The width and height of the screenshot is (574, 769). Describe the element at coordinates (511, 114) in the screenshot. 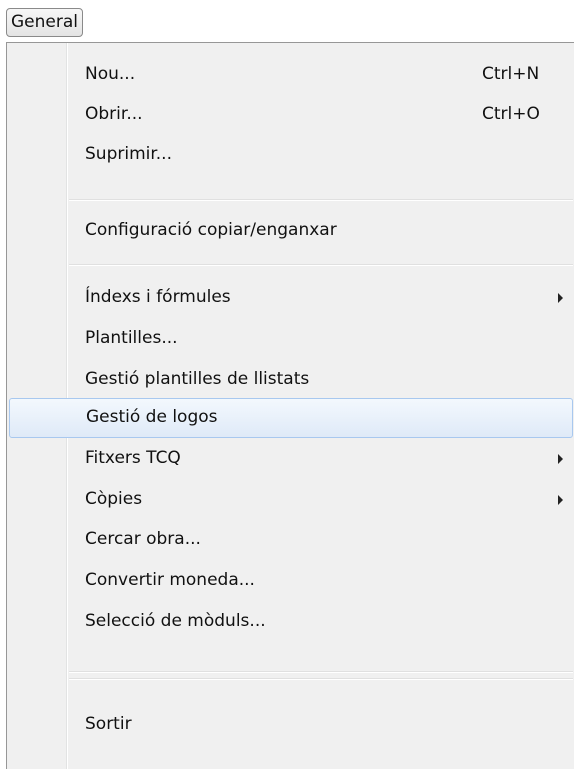

I see `menu-item-shortcut: Ctrl+O` at that location.